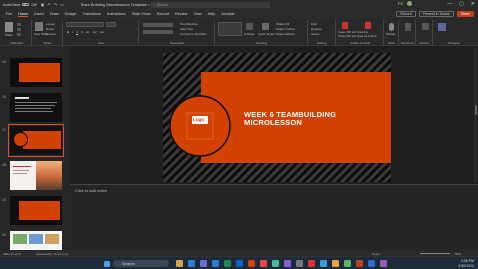 This screenshot has height=269, width=478. Describe the element at coordinates (43, 4) in the screenshot. I see `save-icon: ▣` at that location.